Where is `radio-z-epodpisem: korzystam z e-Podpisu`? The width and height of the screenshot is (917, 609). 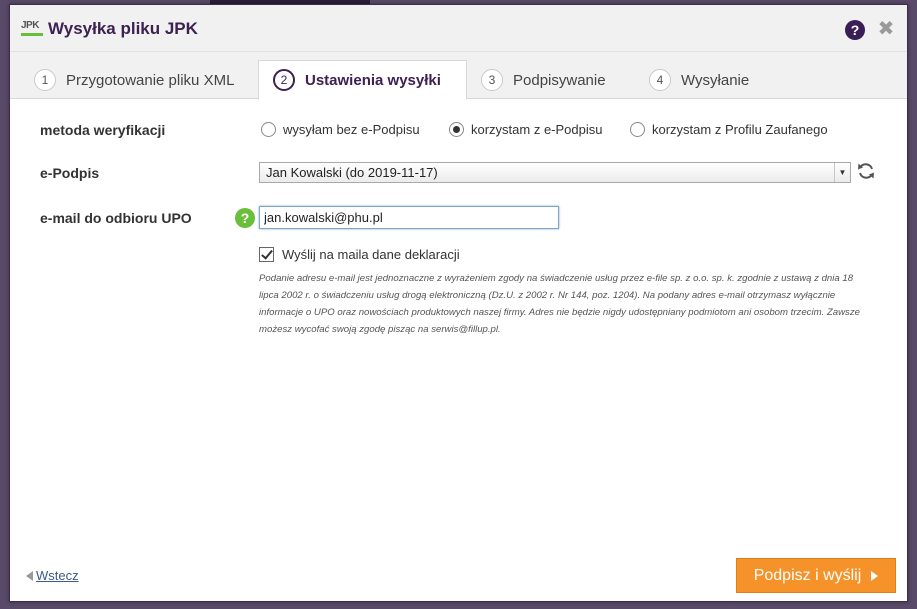 radio-z-epodpisem: korzystam z e-Podpisu is located at coordinates (526, 129).